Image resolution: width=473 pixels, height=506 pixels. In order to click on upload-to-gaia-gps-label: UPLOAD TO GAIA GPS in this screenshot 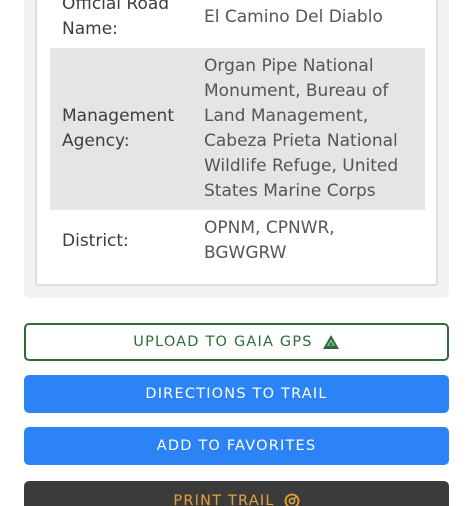, I will do `click(223, 342)`.